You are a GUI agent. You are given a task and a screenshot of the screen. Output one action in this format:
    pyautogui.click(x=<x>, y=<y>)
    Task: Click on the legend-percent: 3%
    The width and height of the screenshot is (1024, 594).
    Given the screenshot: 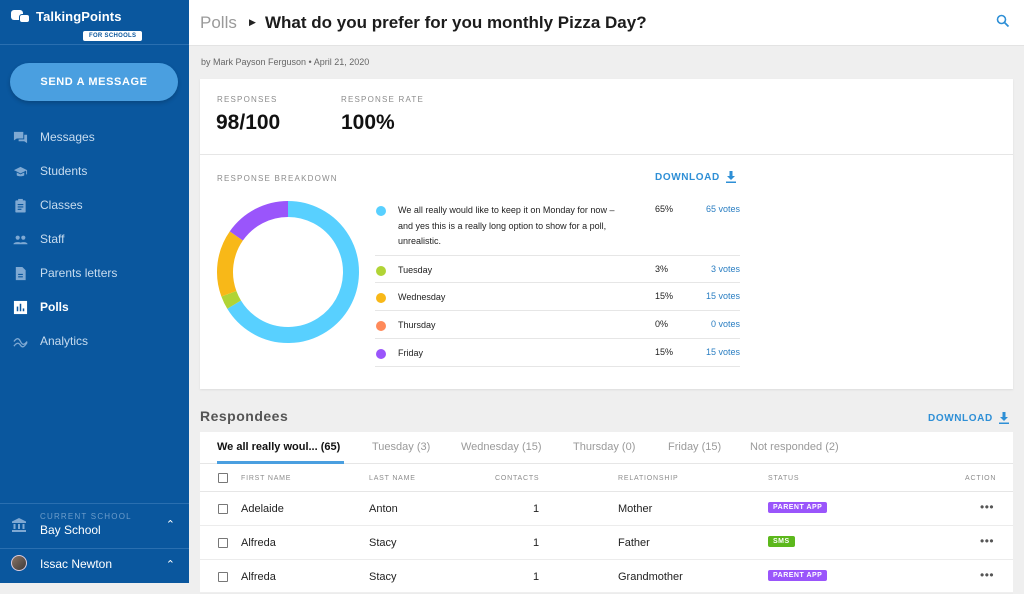 What is the action you would take?
    pyautogui.click(x=662, y=269)
    